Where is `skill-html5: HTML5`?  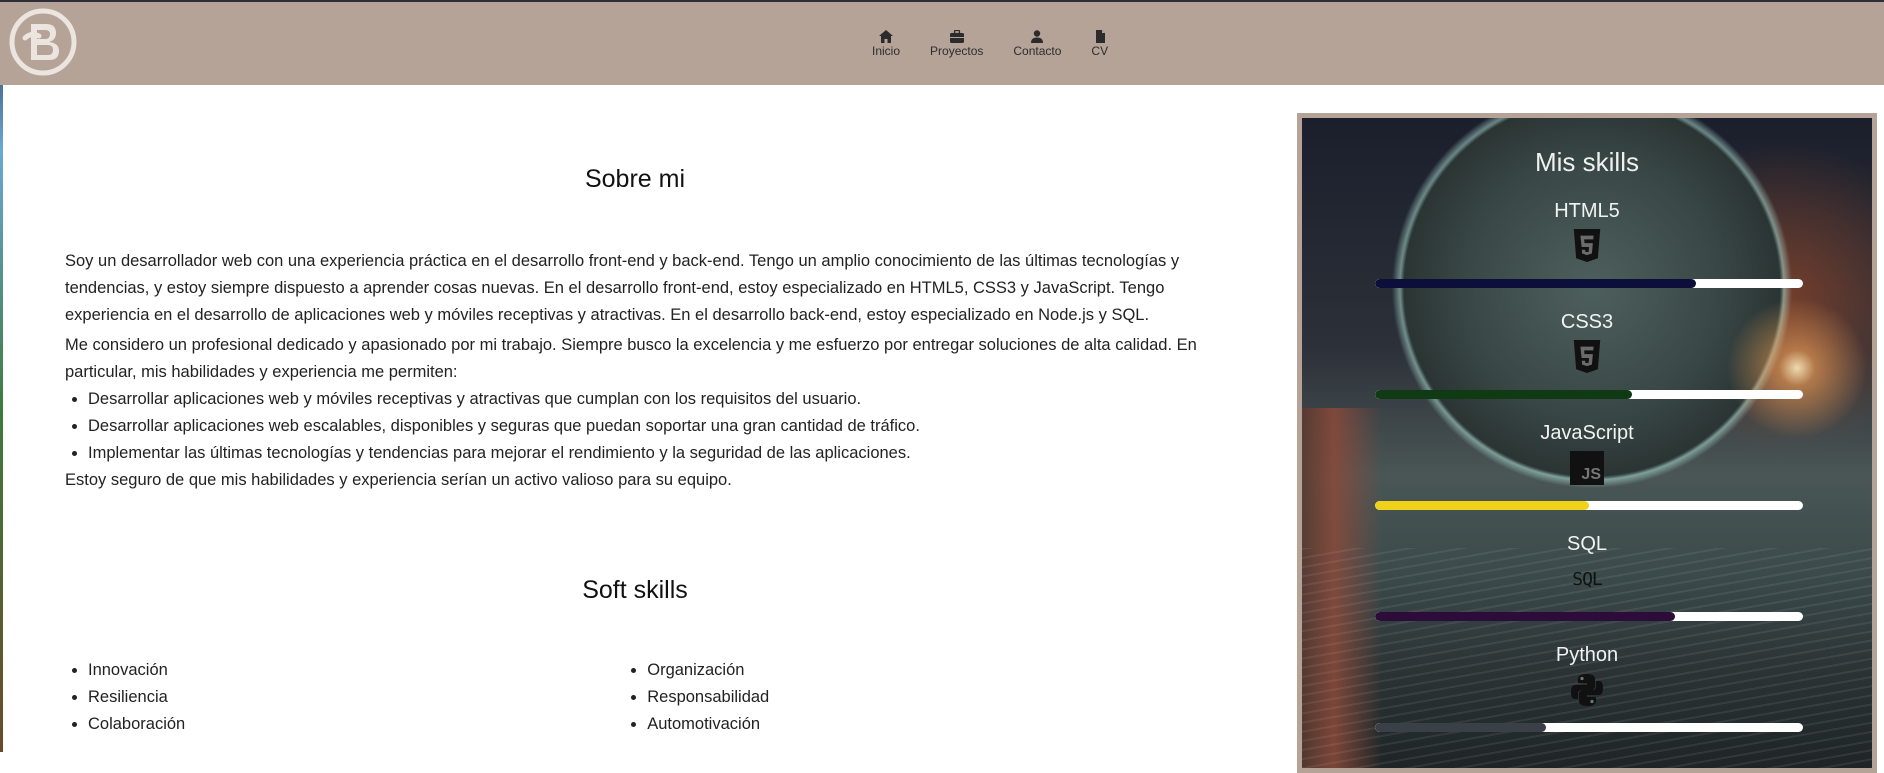
skill-html5: HTML5 is located at coordinates (1587, 243).